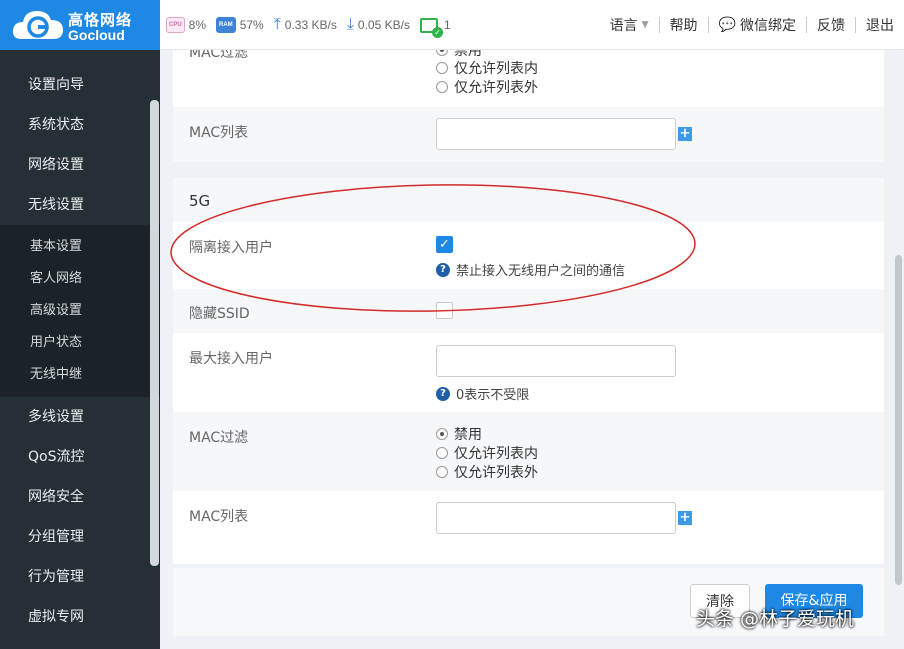 The height and width of the screenshot is (649, 904). What do you see at coordinates (80, 25) in the screenshot?
I see `brand-logo: 高恪网络 Gocloud` at bounding box center [80, 25].